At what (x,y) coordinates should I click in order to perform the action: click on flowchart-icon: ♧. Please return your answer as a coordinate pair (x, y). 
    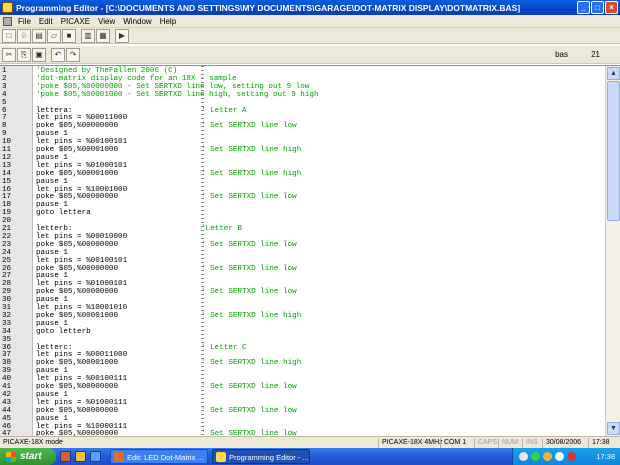
    Looking at the image, I should click on (24, 35).